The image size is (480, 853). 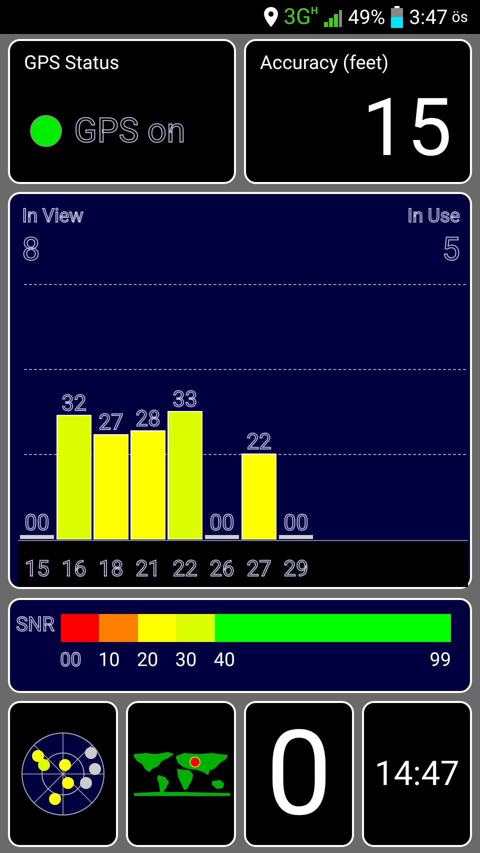 I want to click on satellite-id: 21, so click(x=148, y=569).